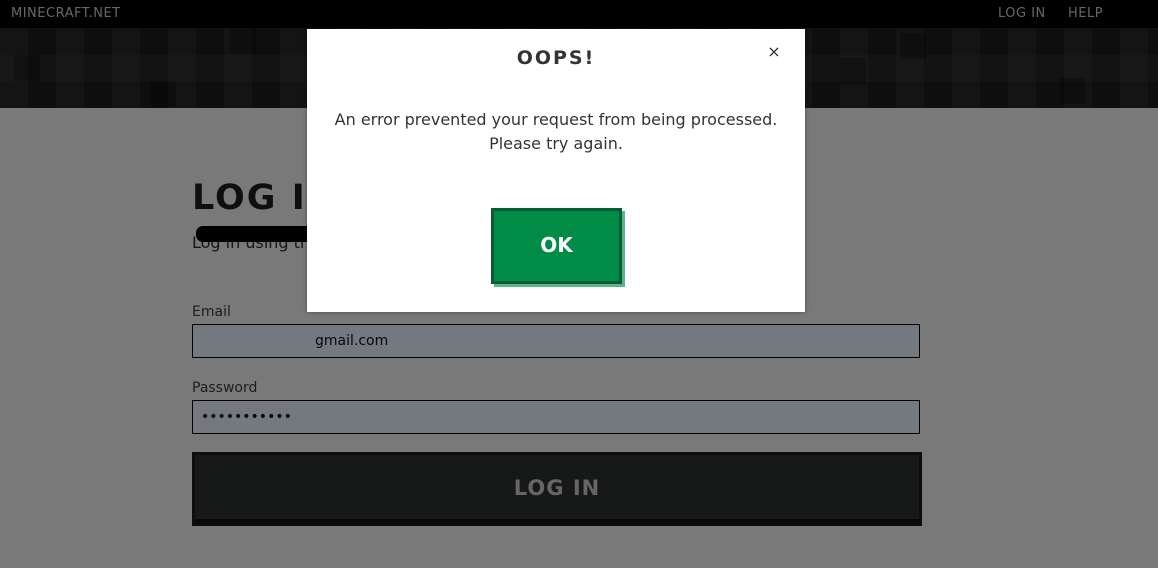  Describe the element at coordinates (556, 246) in the screenshot. I see `ok-button: OK` at that location.